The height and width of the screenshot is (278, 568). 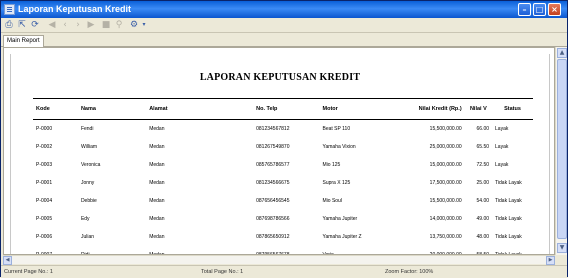 What do you see at coordinates (478, 250) in the screenshot?
I see `cell-nilai-v: 58.50` at bounding box center [478, 250].